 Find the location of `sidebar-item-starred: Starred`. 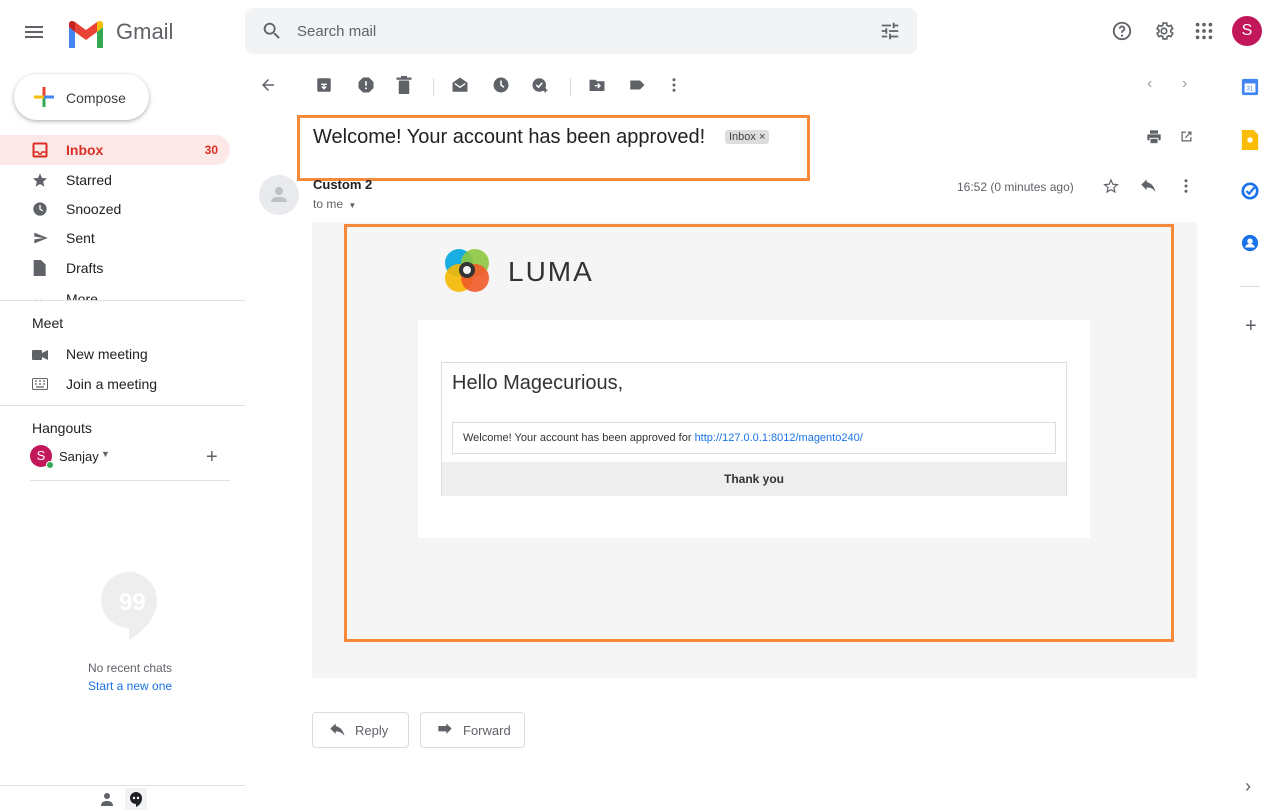

sidebar-item-starred: Starred is located at coordinates (115, 180).